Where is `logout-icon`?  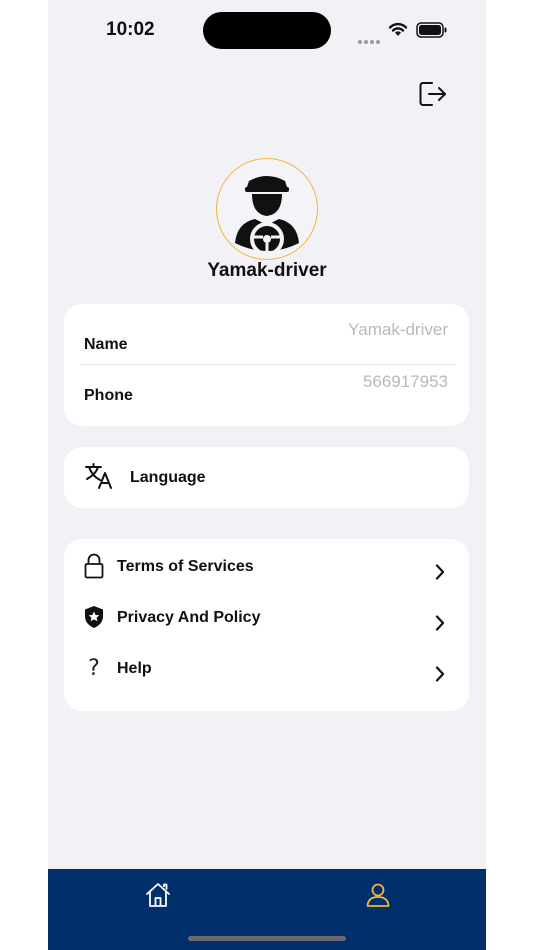 logout-icon is located at coordinates (432, 94).